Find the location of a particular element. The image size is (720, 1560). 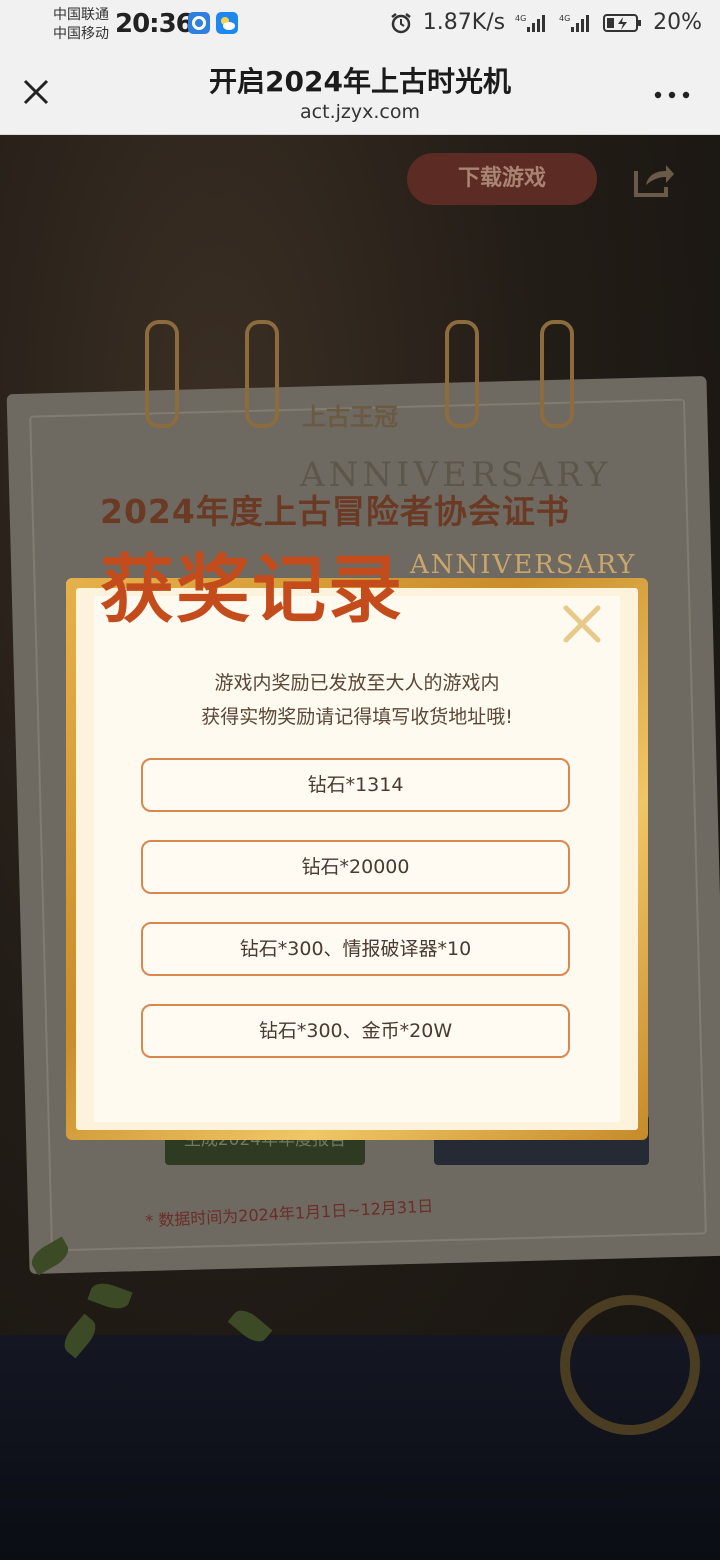

reward-item: 钻石*20000 is located at coordinates (355, 867).